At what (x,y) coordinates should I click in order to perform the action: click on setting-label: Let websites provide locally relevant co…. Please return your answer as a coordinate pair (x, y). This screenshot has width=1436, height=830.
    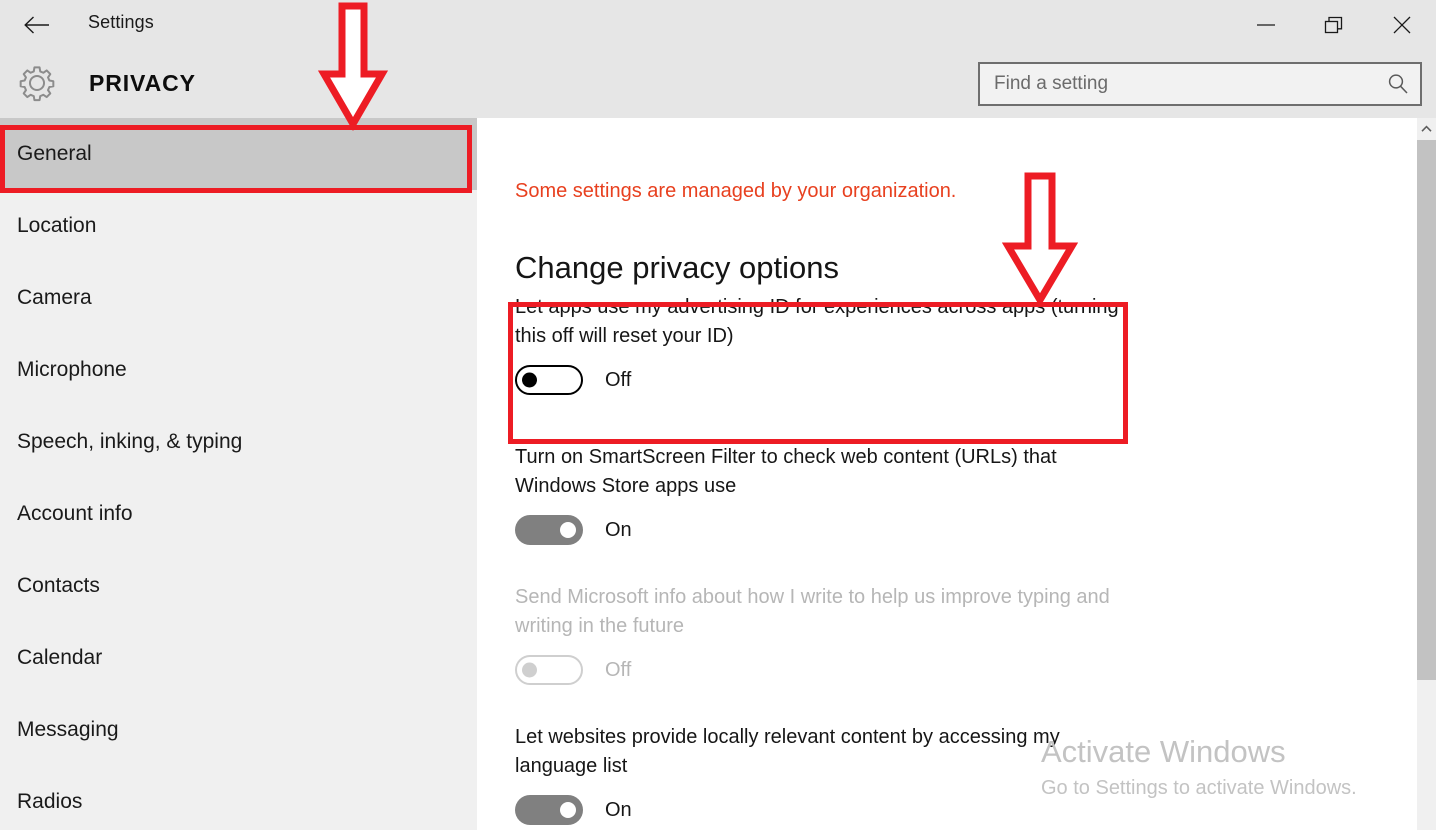
    Looking at the image, I should click on (787, 751).